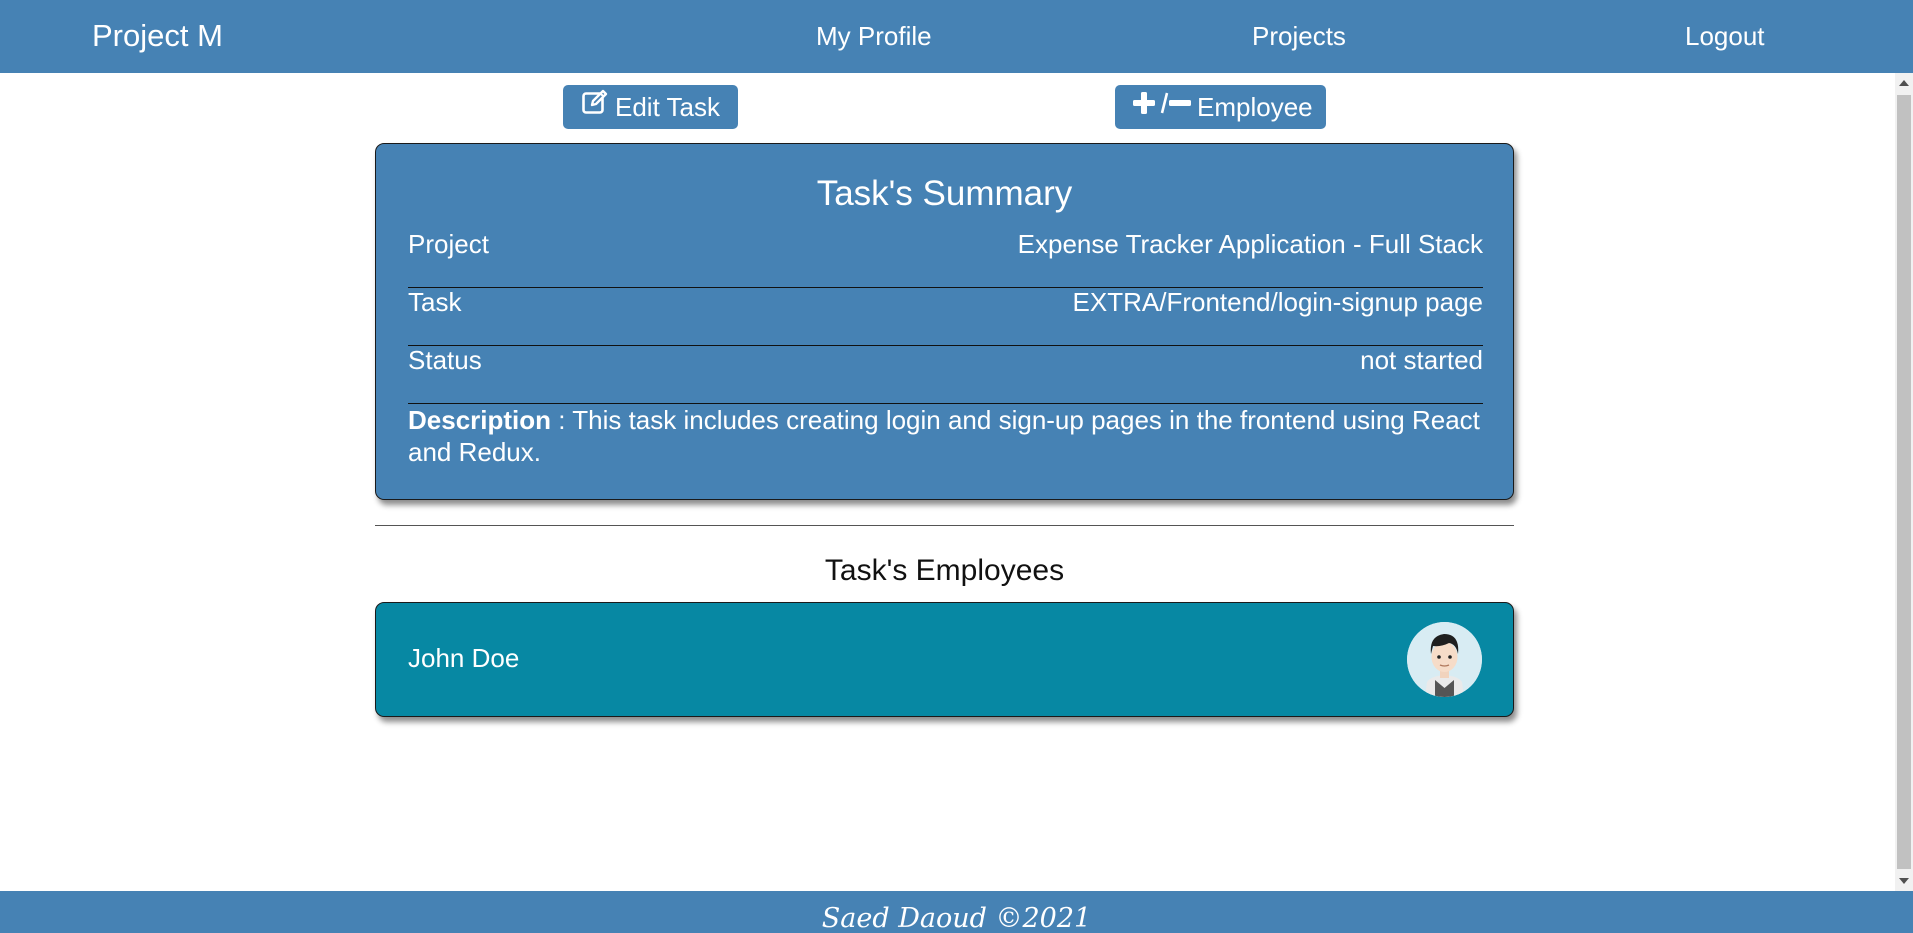 This screenshot has height=933, width=1913. Describe the element at coordinates (1162, 107) in the screenshot. I see `plus-minus-icon` at that location.